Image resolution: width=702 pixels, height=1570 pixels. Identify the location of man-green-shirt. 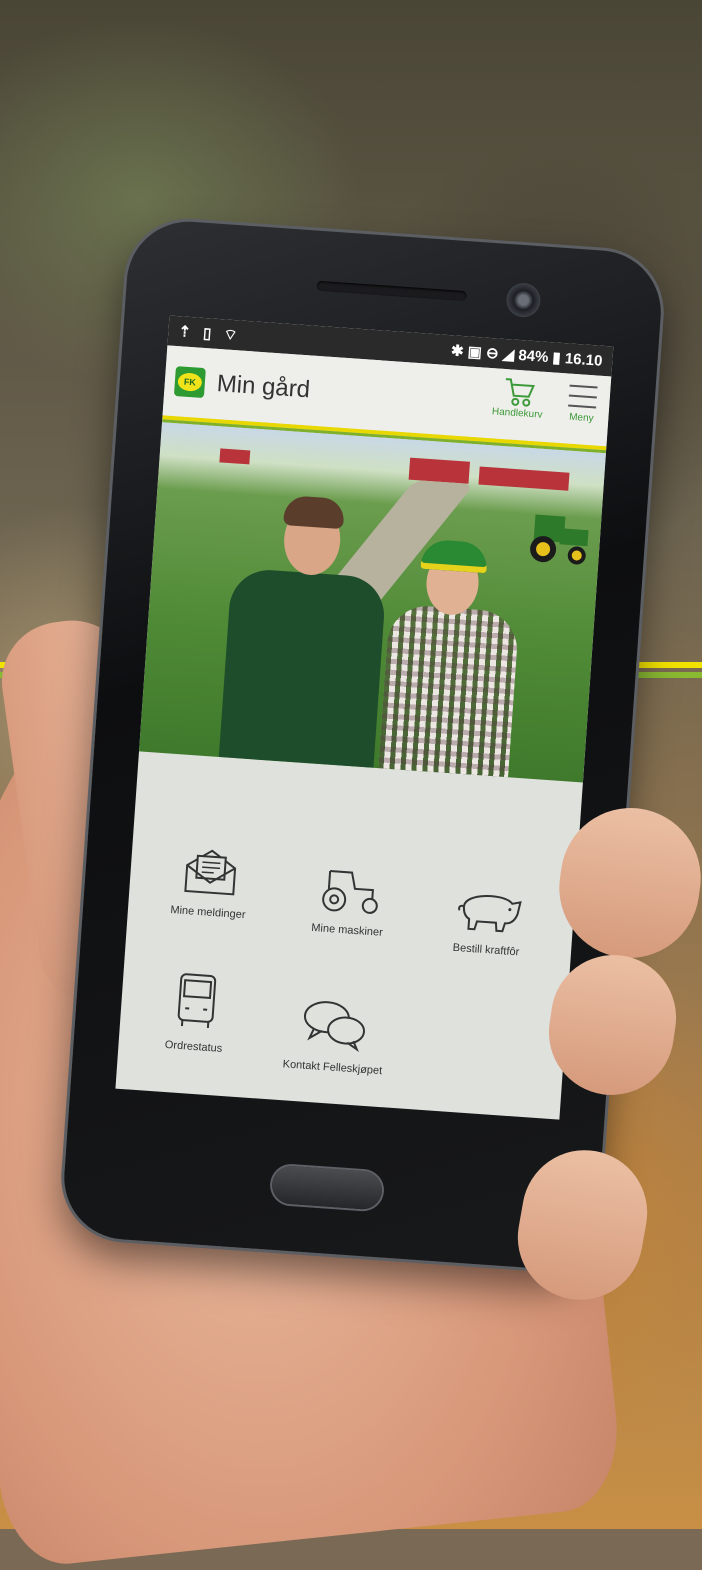
(302, 667).